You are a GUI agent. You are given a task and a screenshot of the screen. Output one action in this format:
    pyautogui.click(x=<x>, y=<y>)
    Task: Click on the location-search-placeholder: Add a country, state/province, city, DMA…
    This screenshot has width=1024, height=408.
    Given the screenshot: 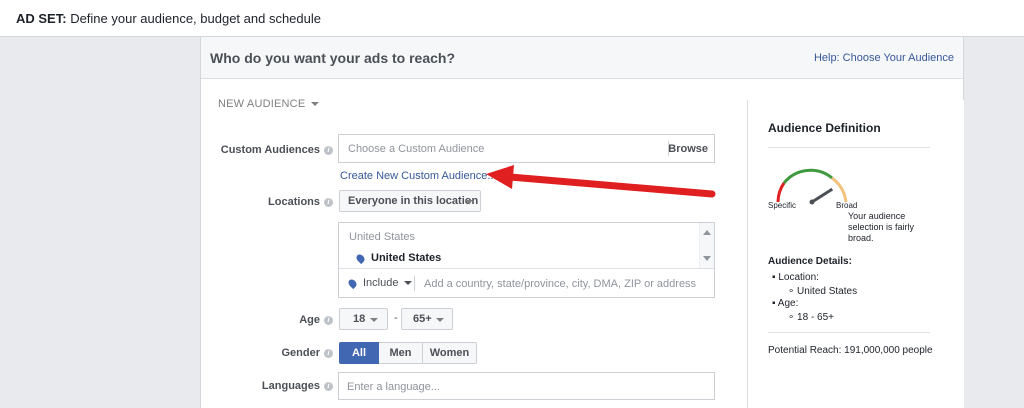 What is the action you would take?
    pyautogui.click(x=560, y=284)
    